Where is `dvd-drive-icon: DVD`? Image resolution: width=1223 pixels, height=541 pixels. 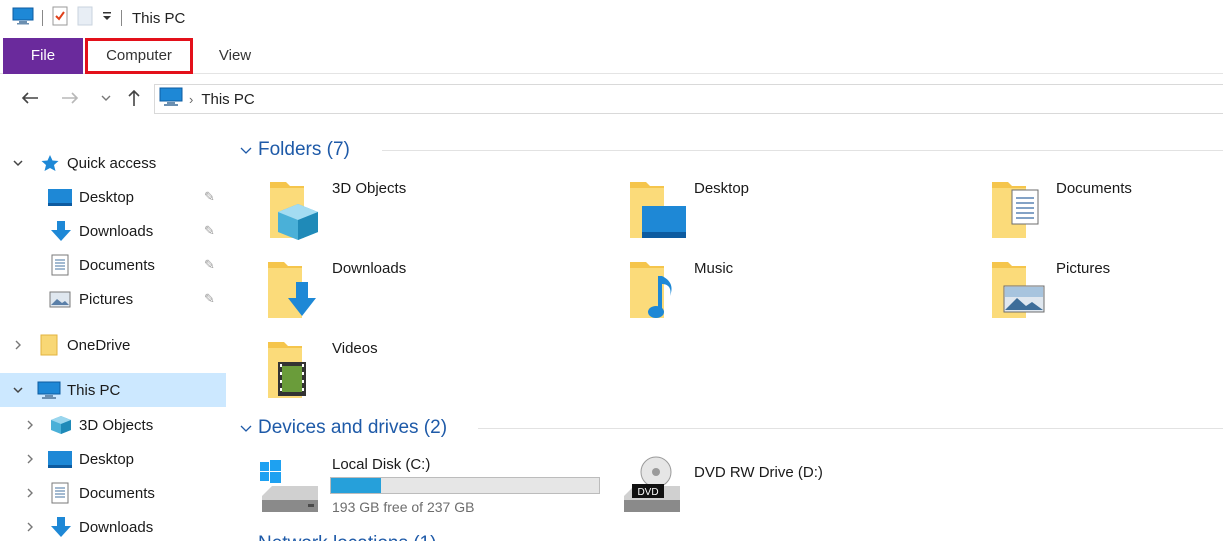 dvd-drive-icon: DVD is located at coordinates (652, 487).